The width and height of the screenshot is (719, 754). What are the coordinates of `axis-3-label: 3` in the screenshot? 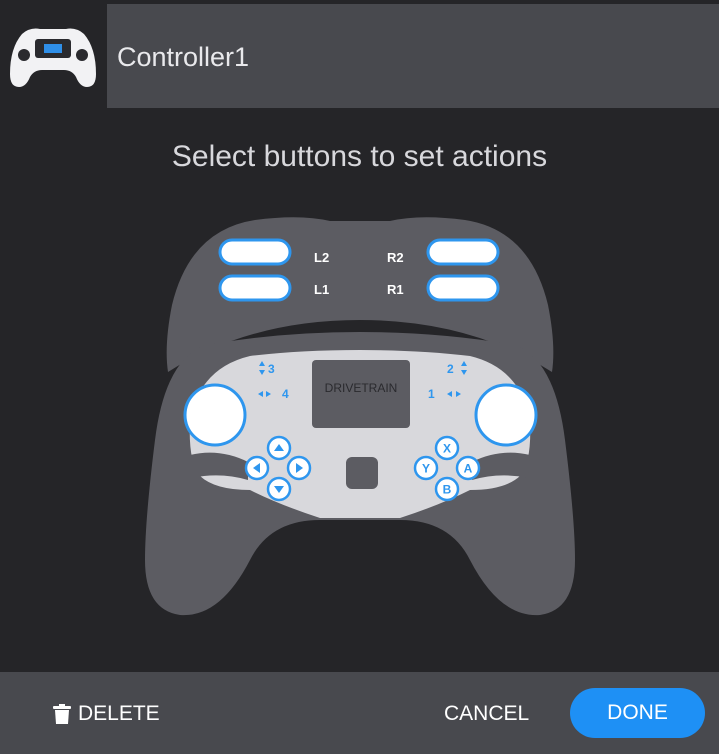 It's located at (271, 369).